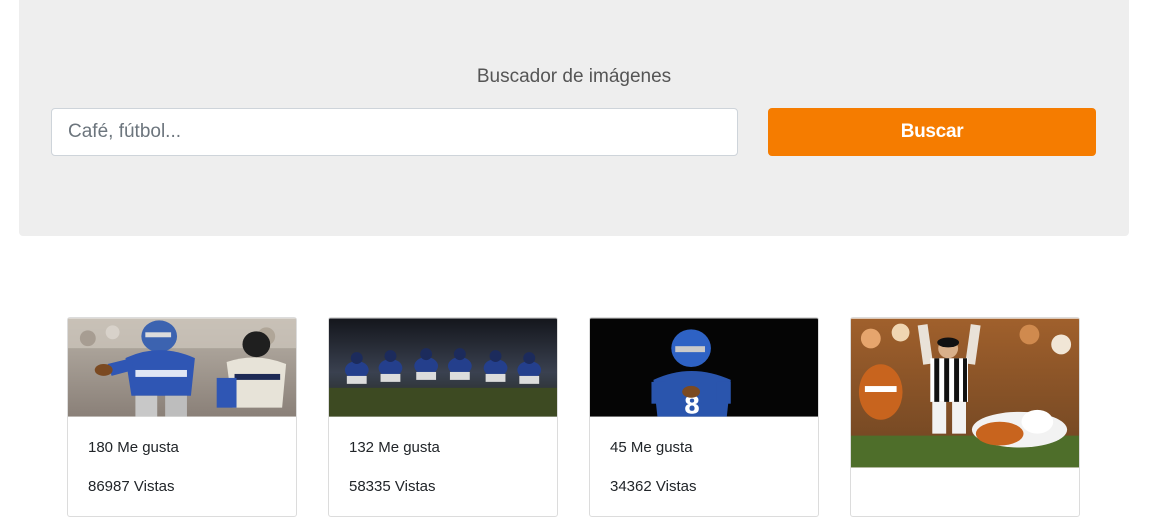  What do you see at coordinates (932, 132) in the screenshot?
I see `search-button: Buscar` at bounding box center [932, 132].